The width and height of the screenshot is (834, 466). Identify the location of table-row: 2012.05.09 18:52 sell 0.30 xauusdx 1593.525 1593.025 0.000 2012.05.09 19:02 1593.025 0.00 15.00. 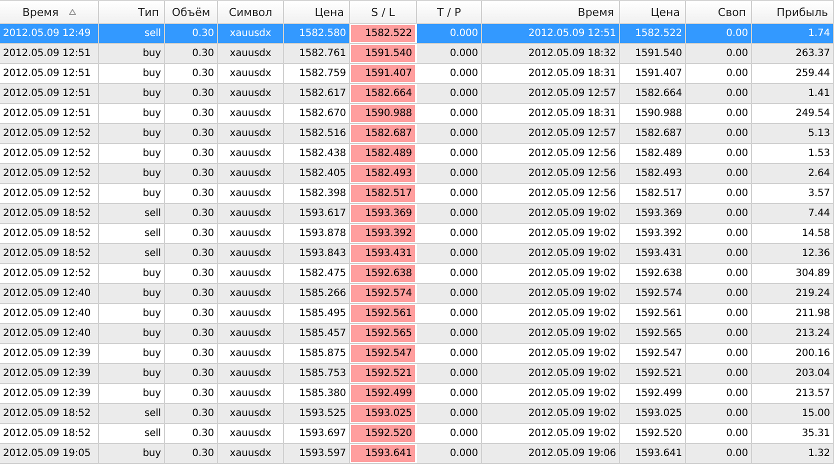
(417, 414).